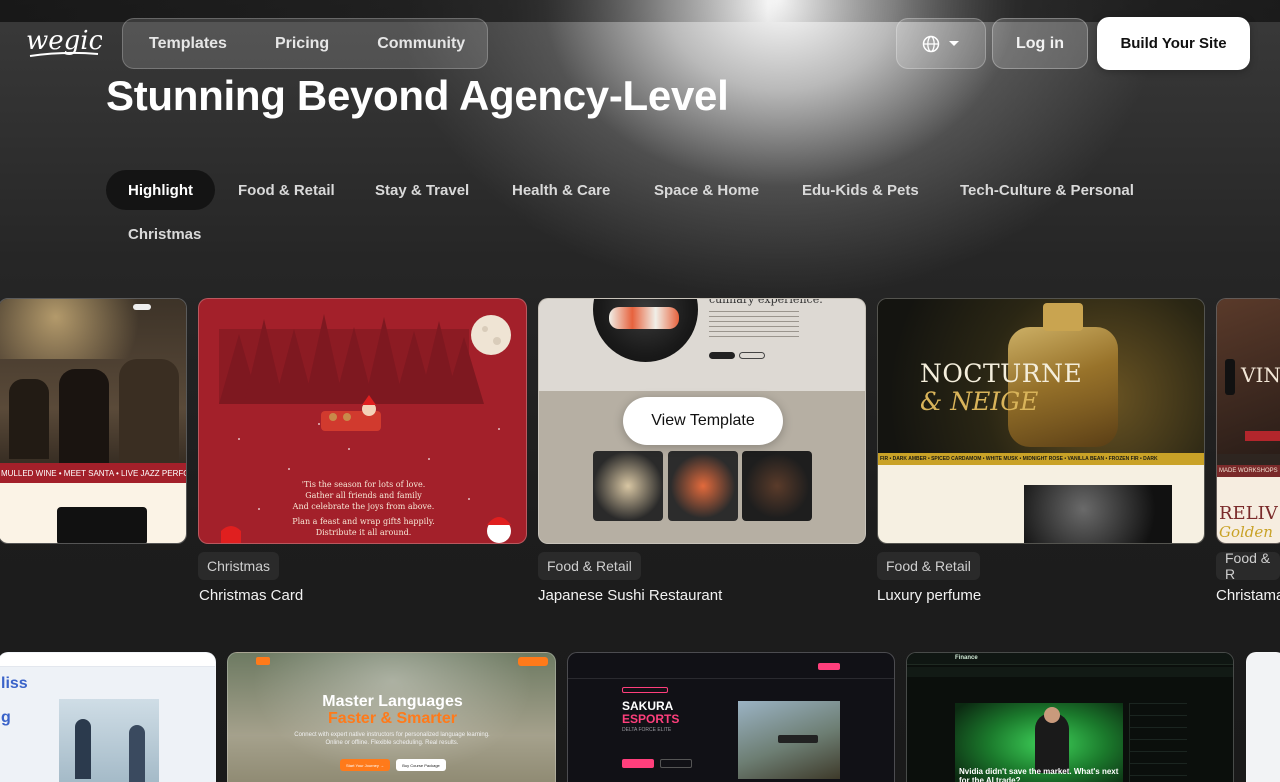 The image size is (1280, 782). What do you see at coordinates (421, 765) in the screenshot?
I see `languages-buy-button: Buy Course Package` at bounding box center [421, 765].